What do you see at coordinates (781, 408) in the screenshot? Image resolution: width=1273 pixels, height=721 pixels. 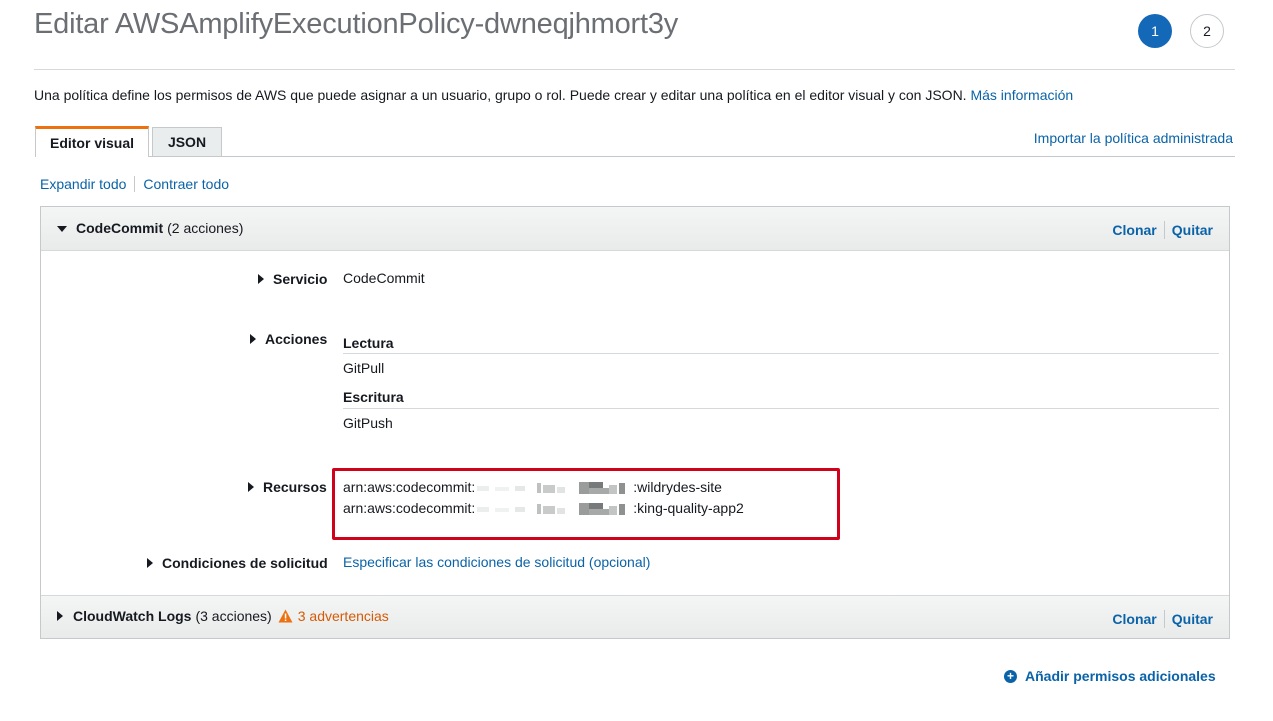 I see `write-divider` at bounding box center [781, 408].